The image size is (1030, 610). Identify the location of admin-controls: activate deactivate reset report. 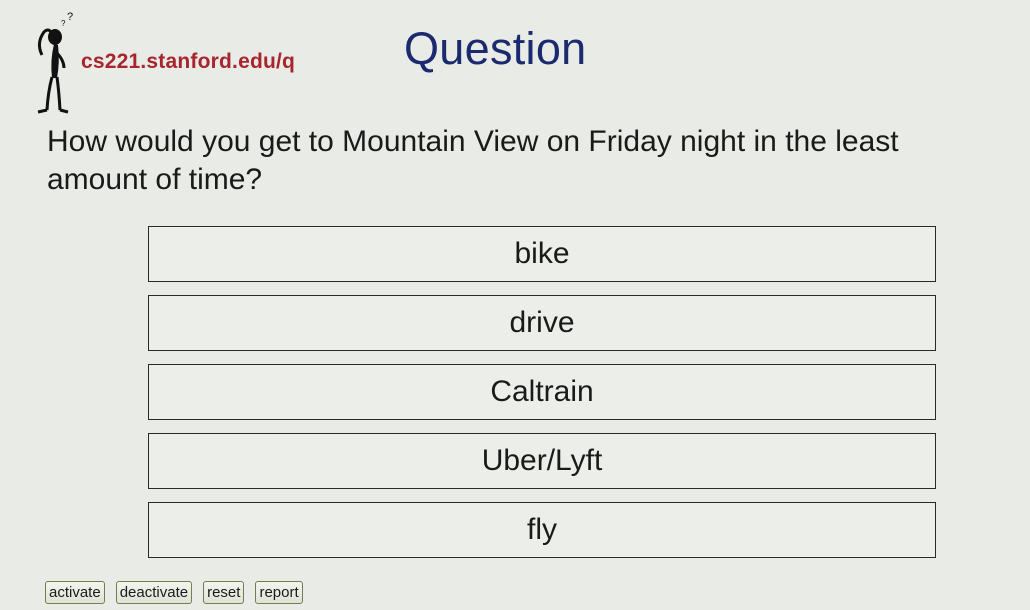
(174, 592).